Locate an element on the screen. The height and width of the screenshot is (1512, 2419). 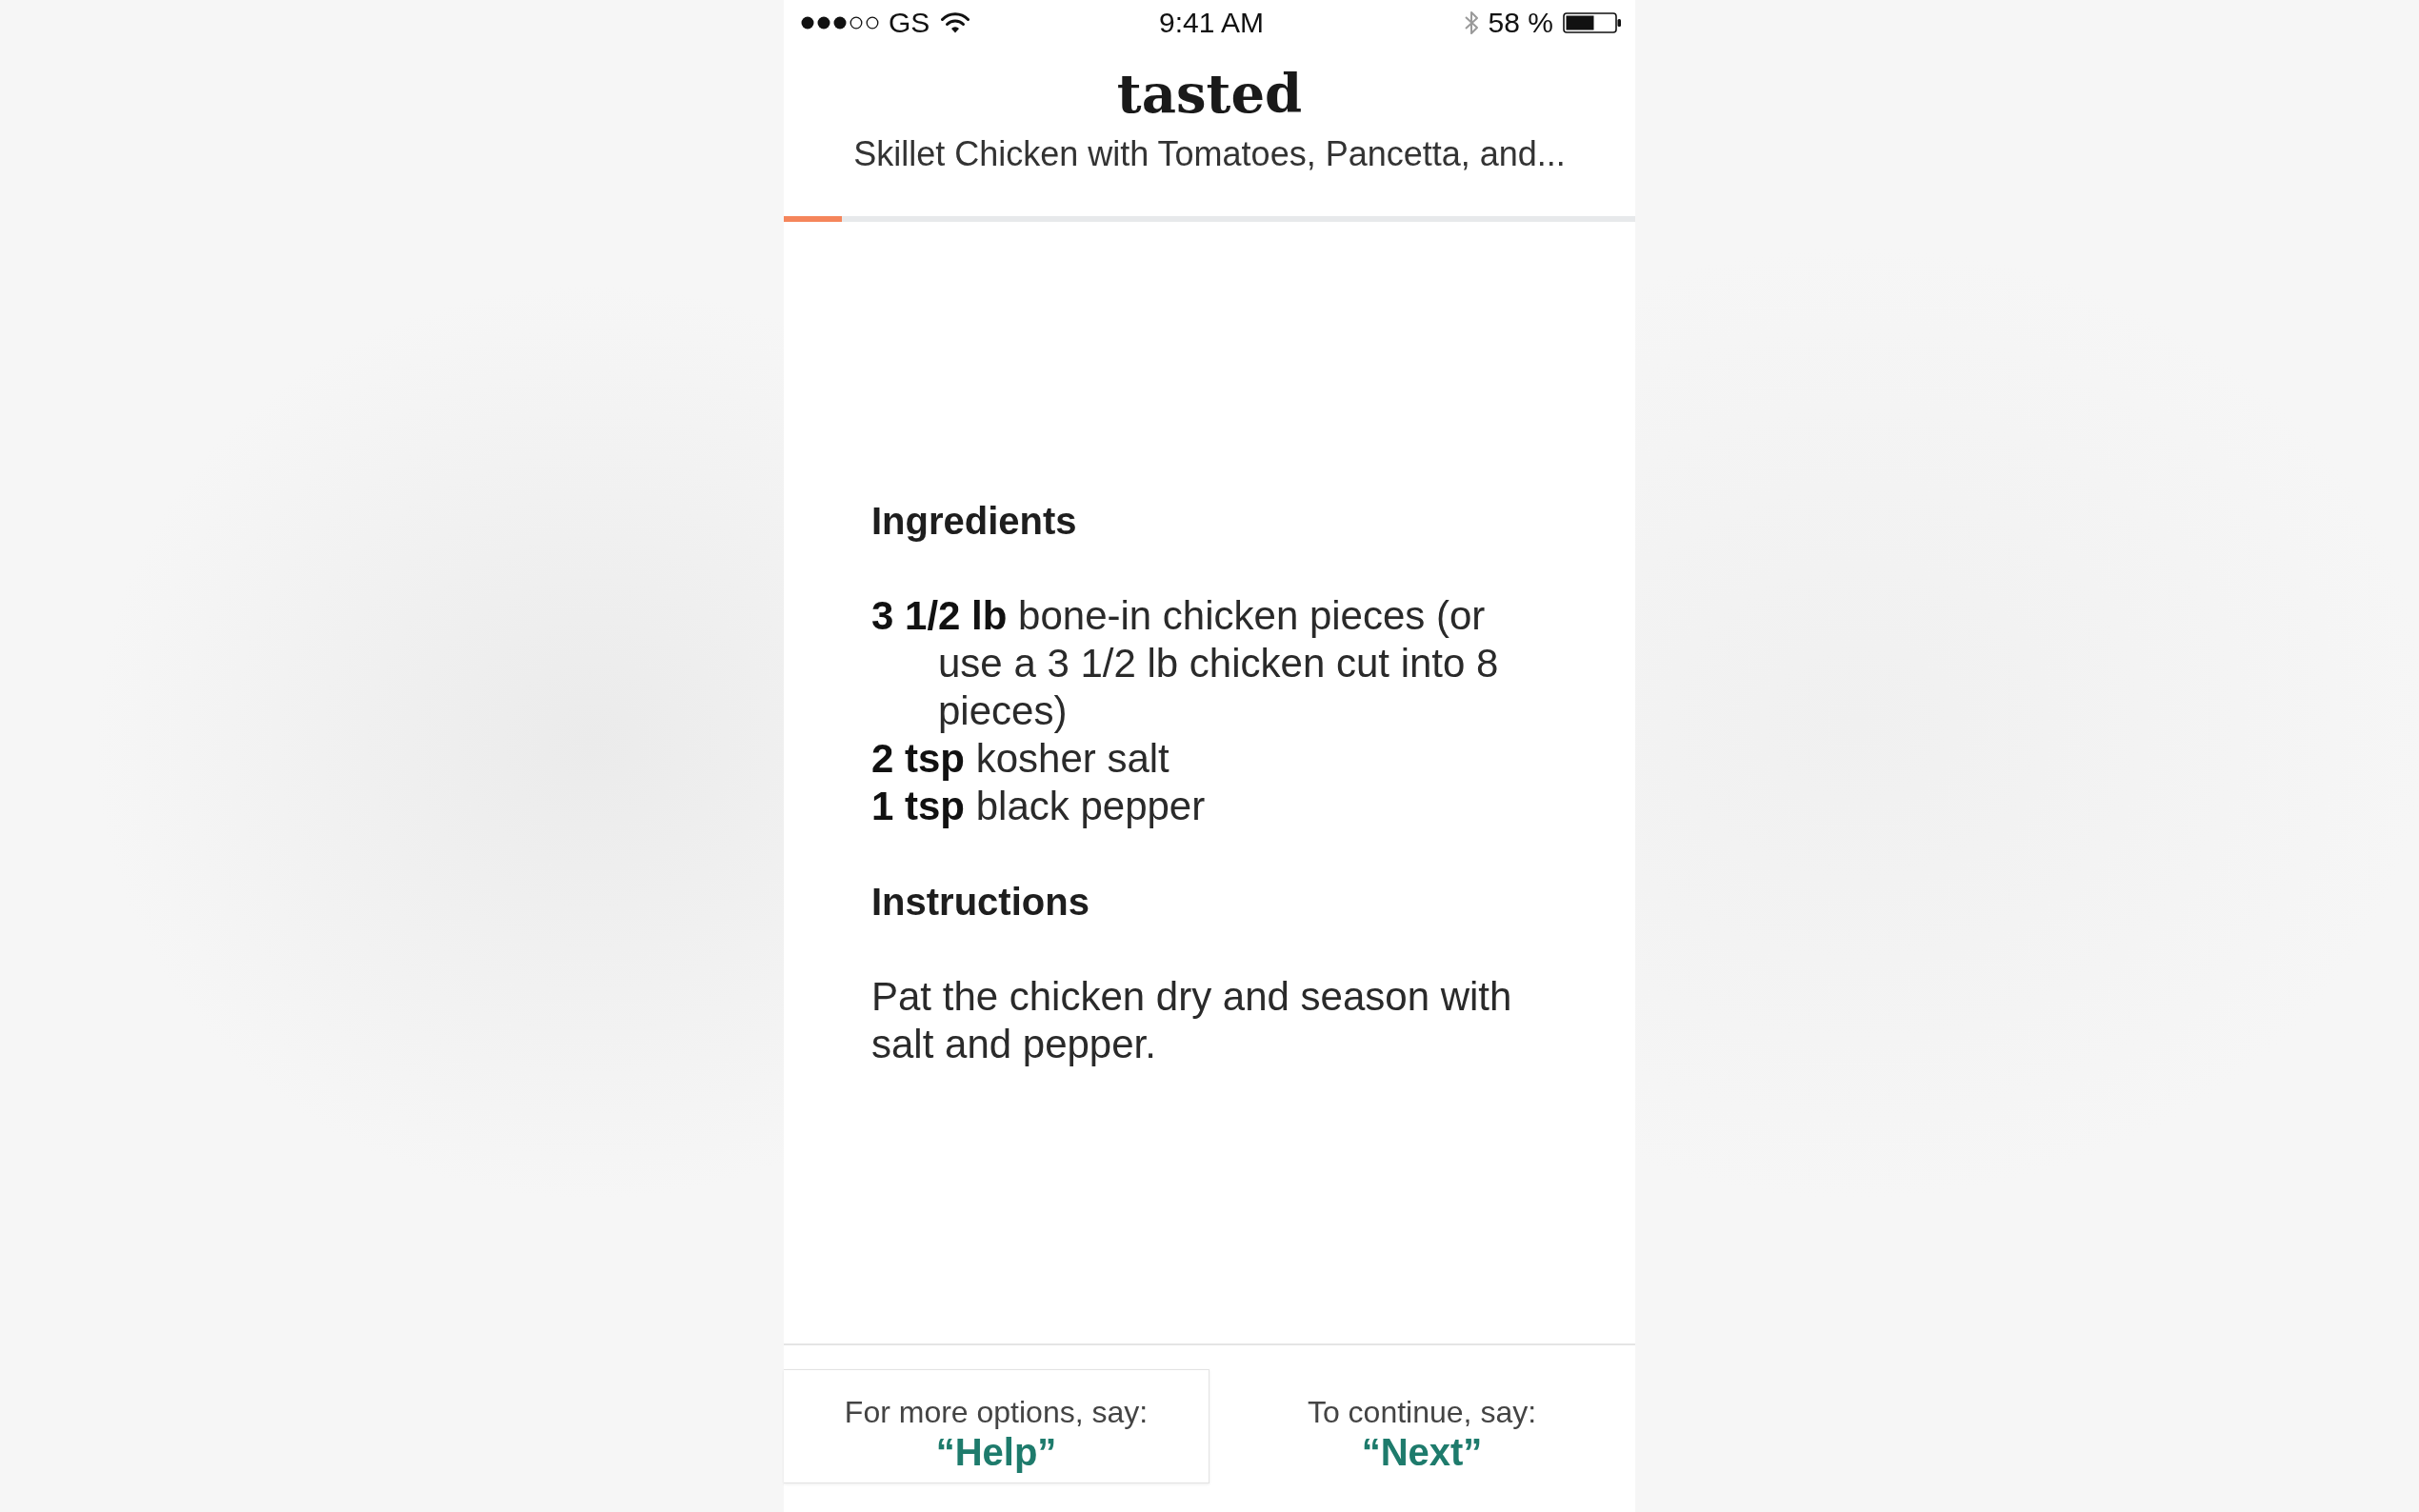
instruction-text: Pat the chicken dry and season with salt and pepper. is located at coordinates (1192, 1020).